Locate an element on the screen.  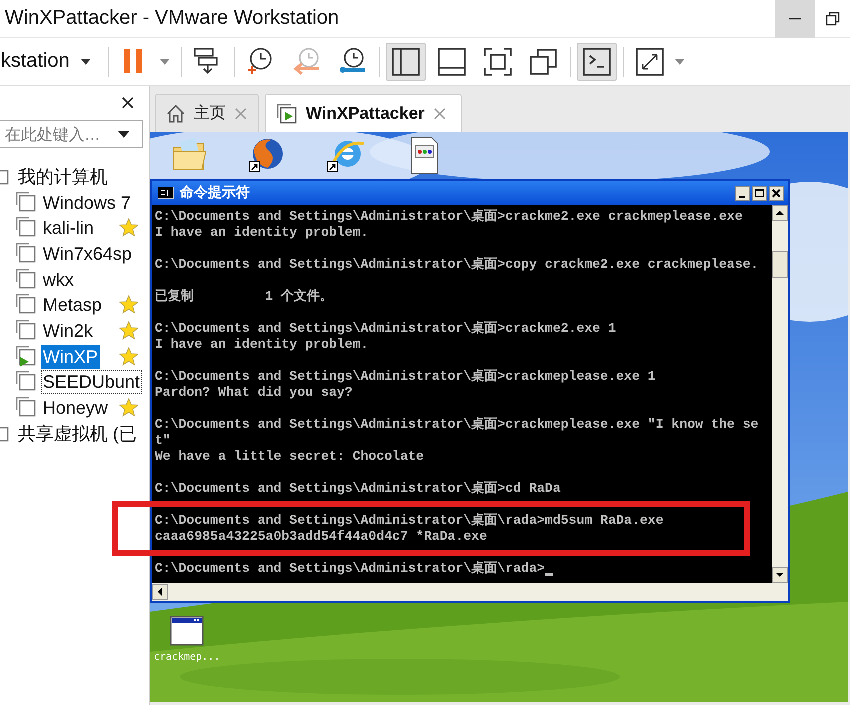
tree-item: 我的计算机 is located at coordinates (63, 176).